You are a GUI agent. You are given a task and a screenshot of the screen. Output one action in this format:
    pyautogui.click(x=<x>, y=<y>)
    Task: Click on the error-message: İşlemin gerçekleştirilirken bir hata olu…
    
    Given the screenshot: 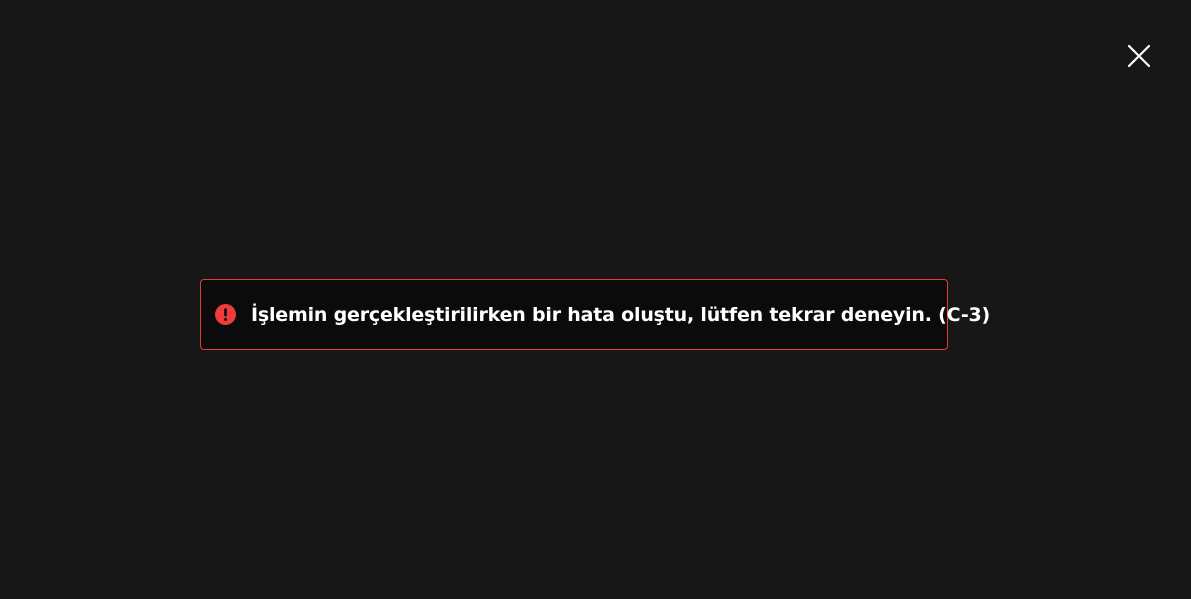 What is the action you would take?
    pyautogui.click(x=621, y=314)
    